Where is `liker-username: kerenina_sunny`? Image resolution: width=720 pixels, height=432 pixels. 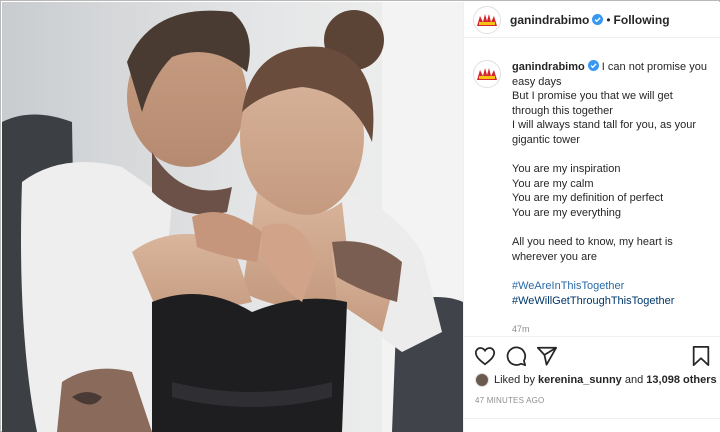 liker-username: kerenina_sunny is located at coordinates (580, 380).